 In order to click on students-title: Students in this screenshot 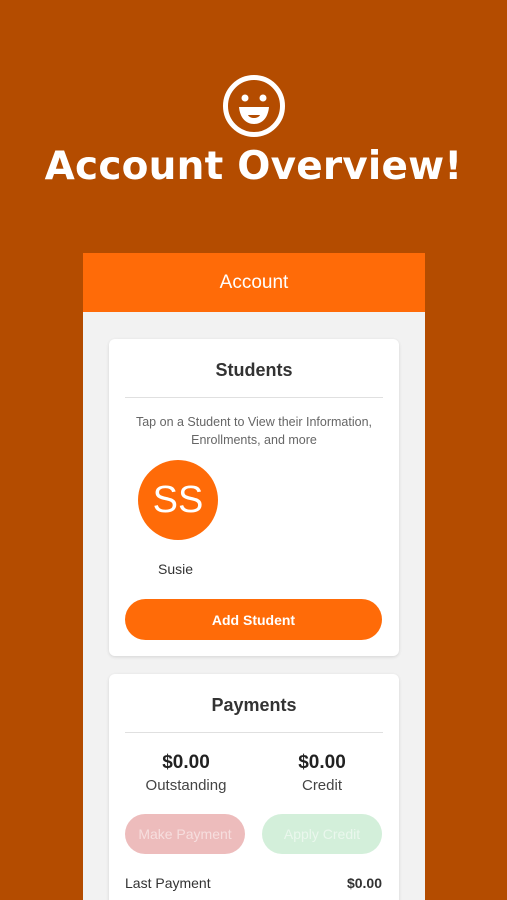, I will do `click(254, 370)`.